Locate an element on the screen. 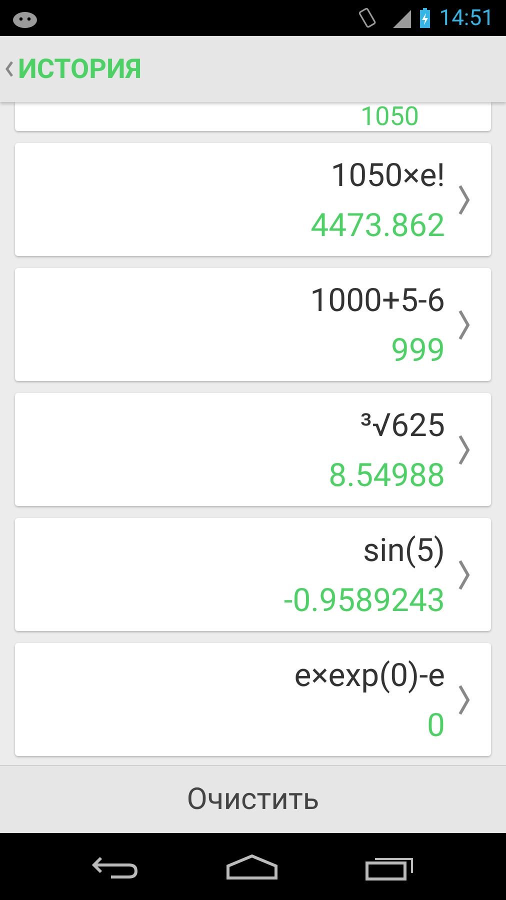  result-text: -0.9589243 is located at coordinates (364, 600).